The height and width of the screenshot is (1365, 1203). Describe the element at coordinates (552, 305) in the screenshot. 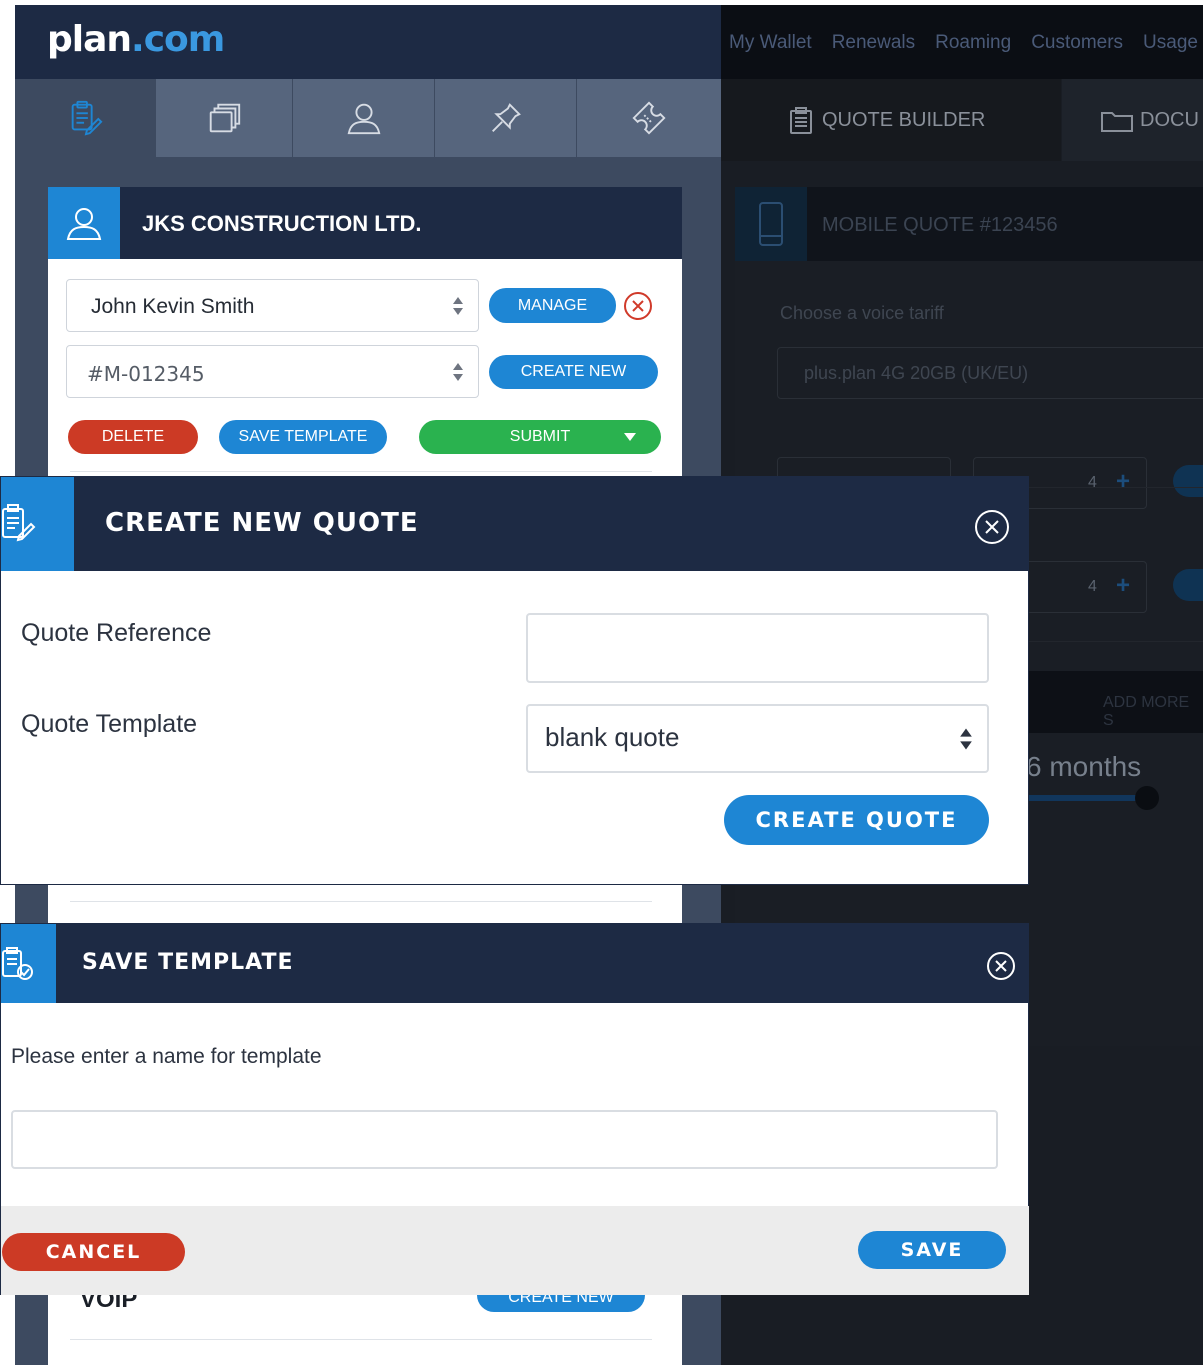

I see `manage-button: MANAGE` at that location.